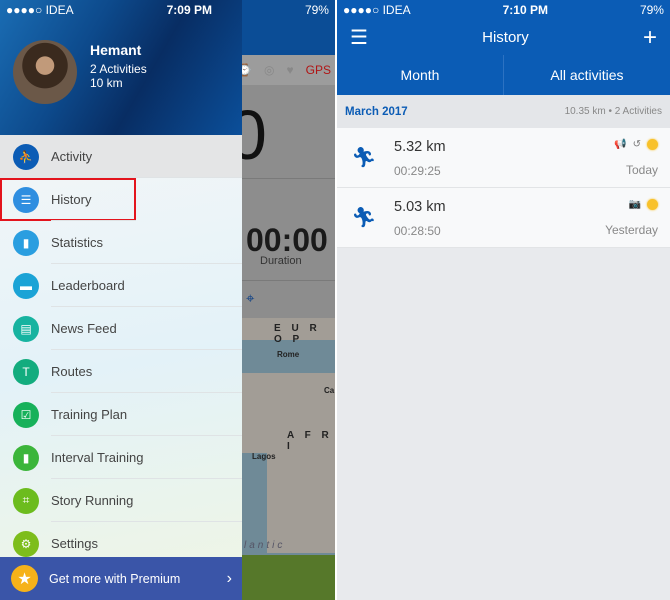  Describe the element at coordinates (118, 69) in the screenshot. I see `user-activities: 2 Activities` at that location.